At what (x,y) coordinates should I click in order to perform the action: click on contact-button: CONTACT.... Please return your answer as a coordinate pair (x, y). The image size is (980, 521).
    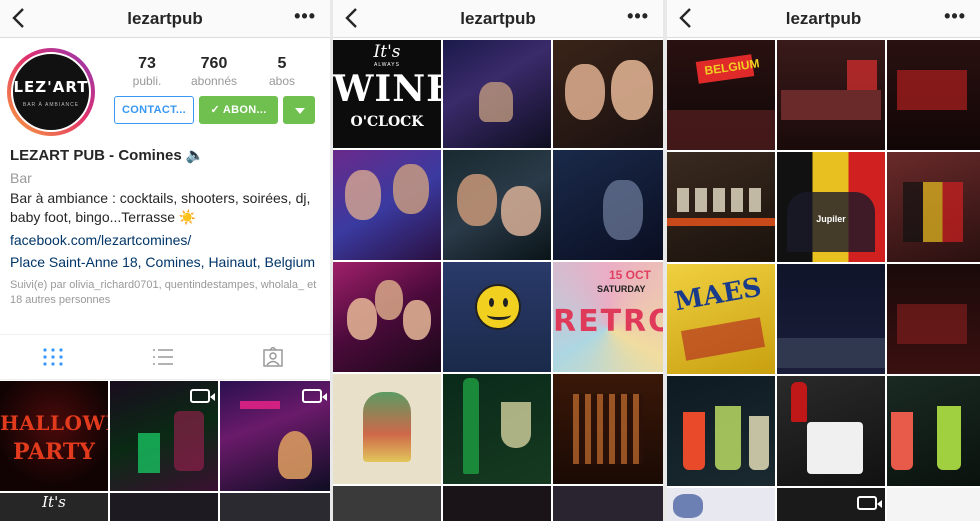
    Looking at the image, I should click on (154, 110).